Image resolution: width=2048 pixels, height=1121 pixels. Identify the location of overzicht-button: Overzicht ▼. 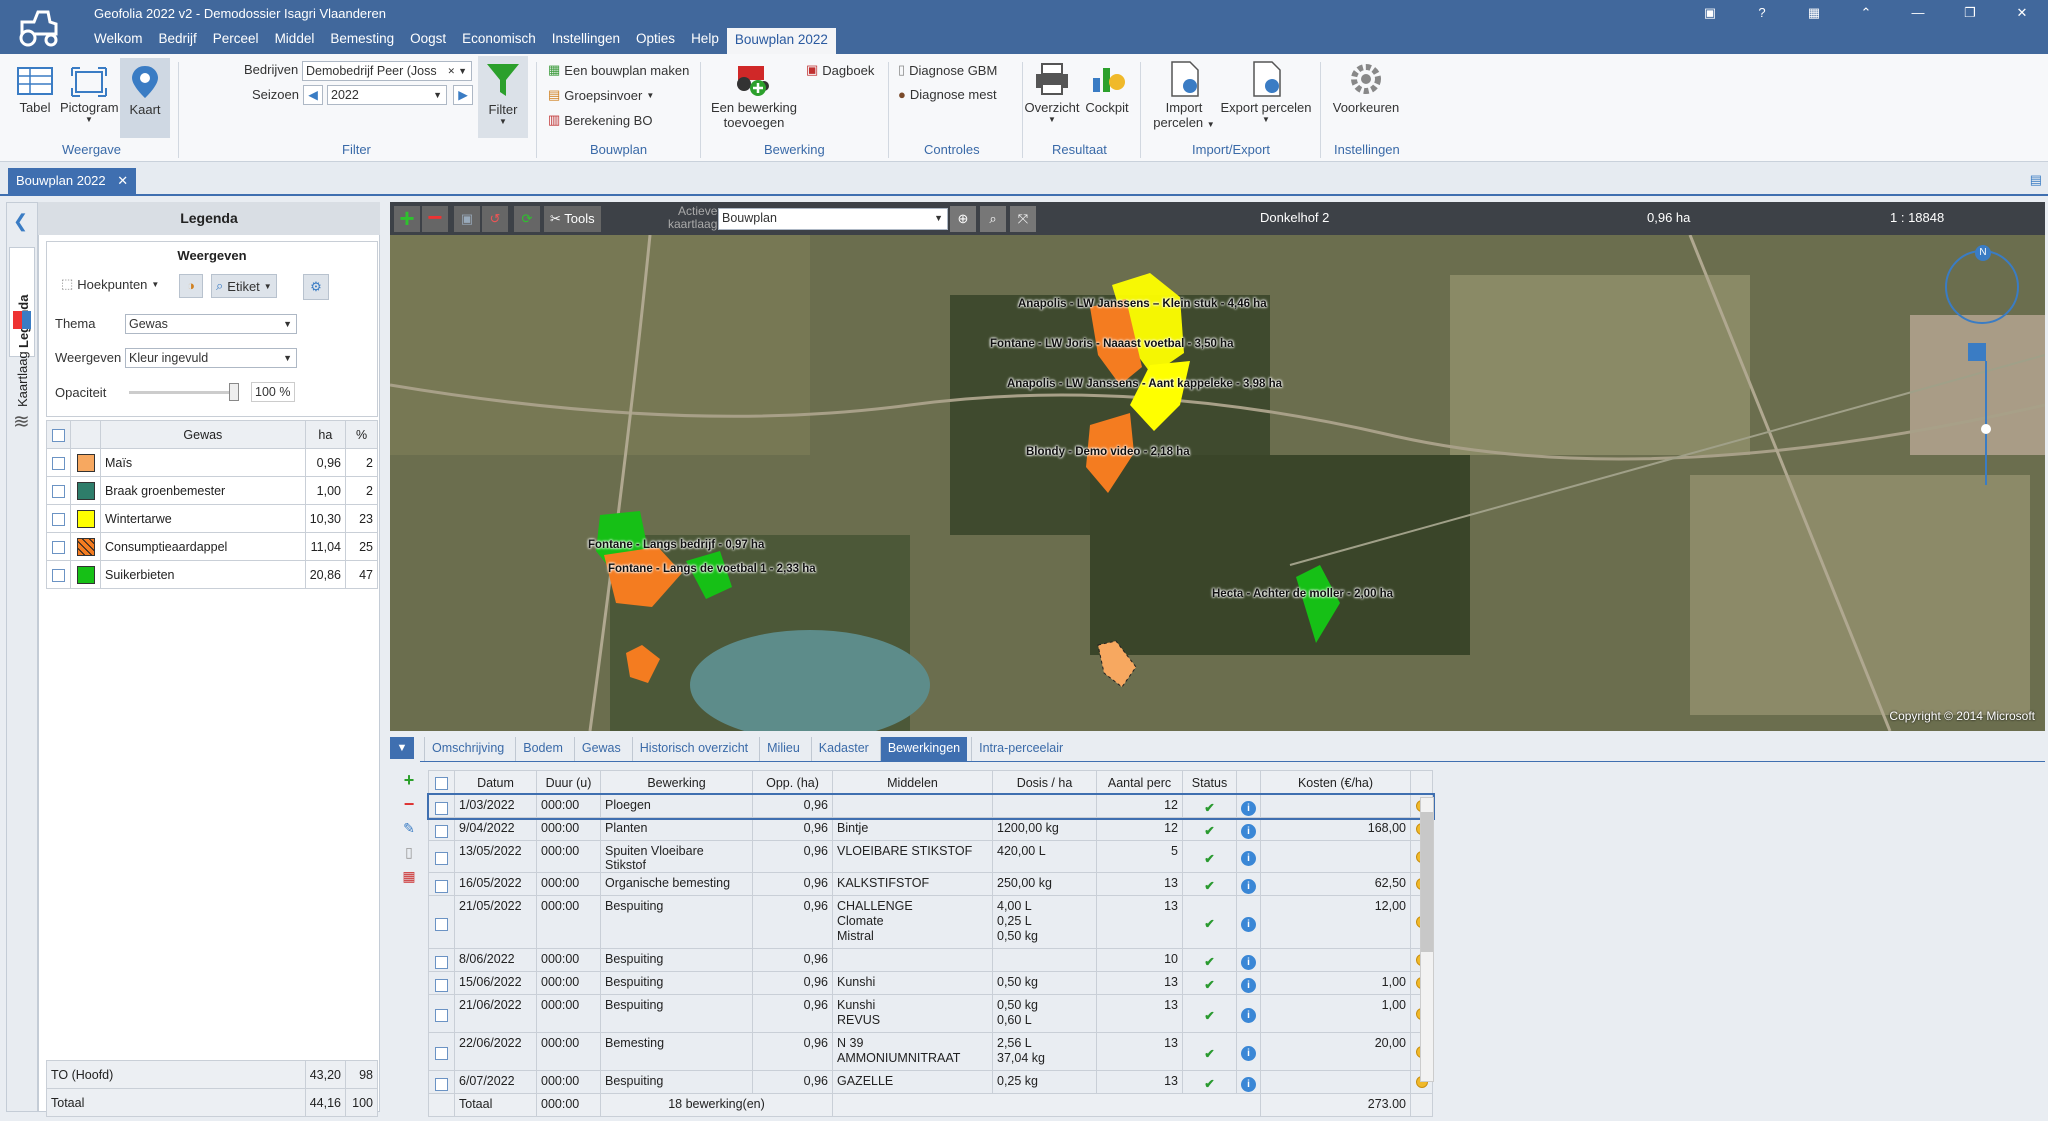
(1052, 92).